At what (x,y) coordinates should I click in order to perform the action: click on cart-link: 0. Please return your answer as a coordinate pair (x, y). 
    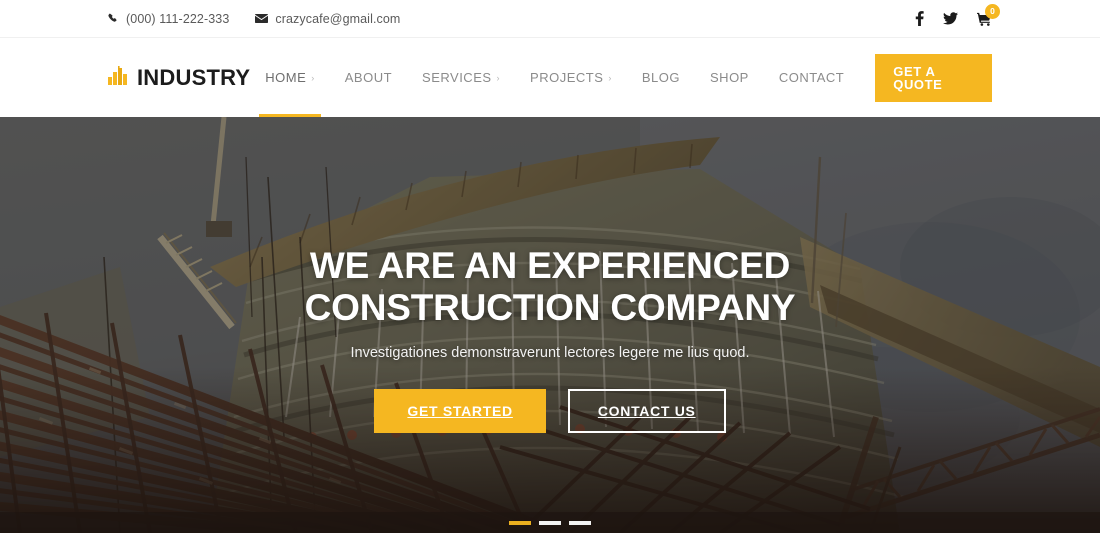
    Looking at the image, I should click on (988, 14).